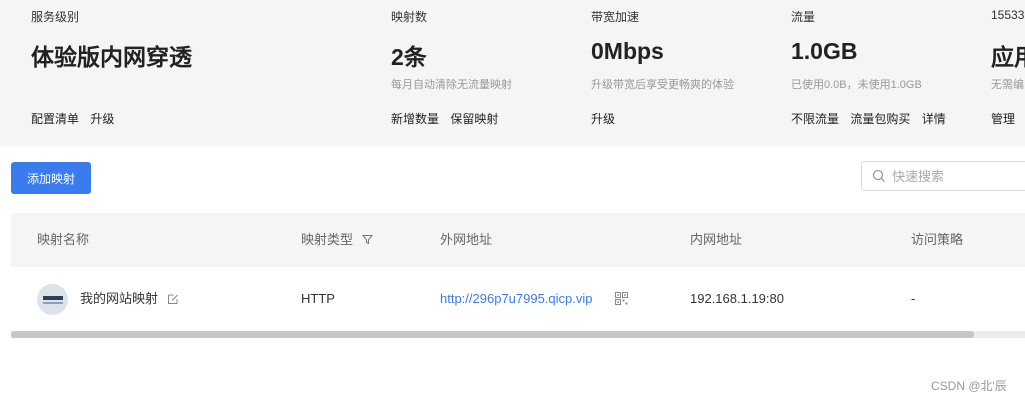 The height and width of the screenshot is (401, 1025). Describe the element at coordinates (1008, 73) in the screenshot. I see `stat-application: 15533 应用 无需编 管理` at that location.